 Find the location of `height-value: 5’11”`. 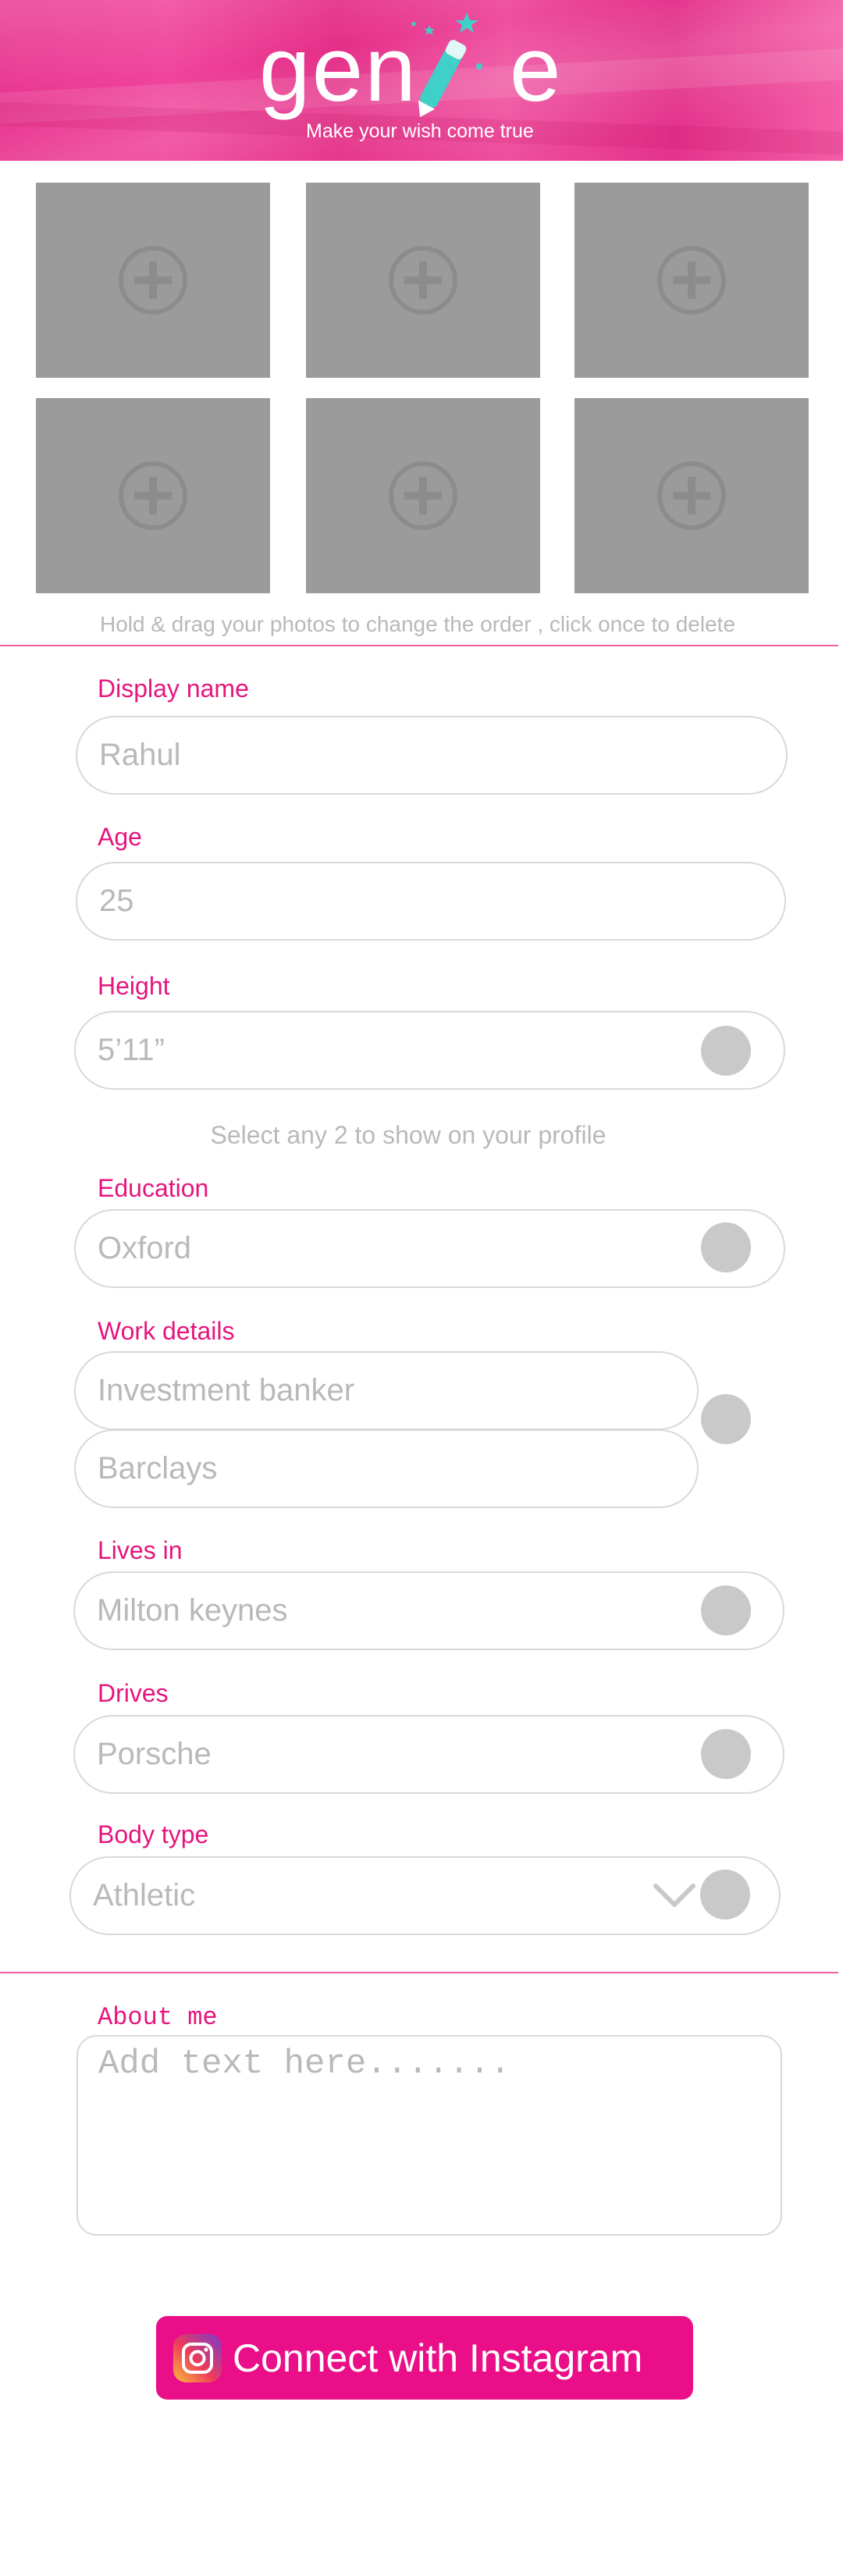

height-value: 5’11” is located at coordinates (131, 1050).